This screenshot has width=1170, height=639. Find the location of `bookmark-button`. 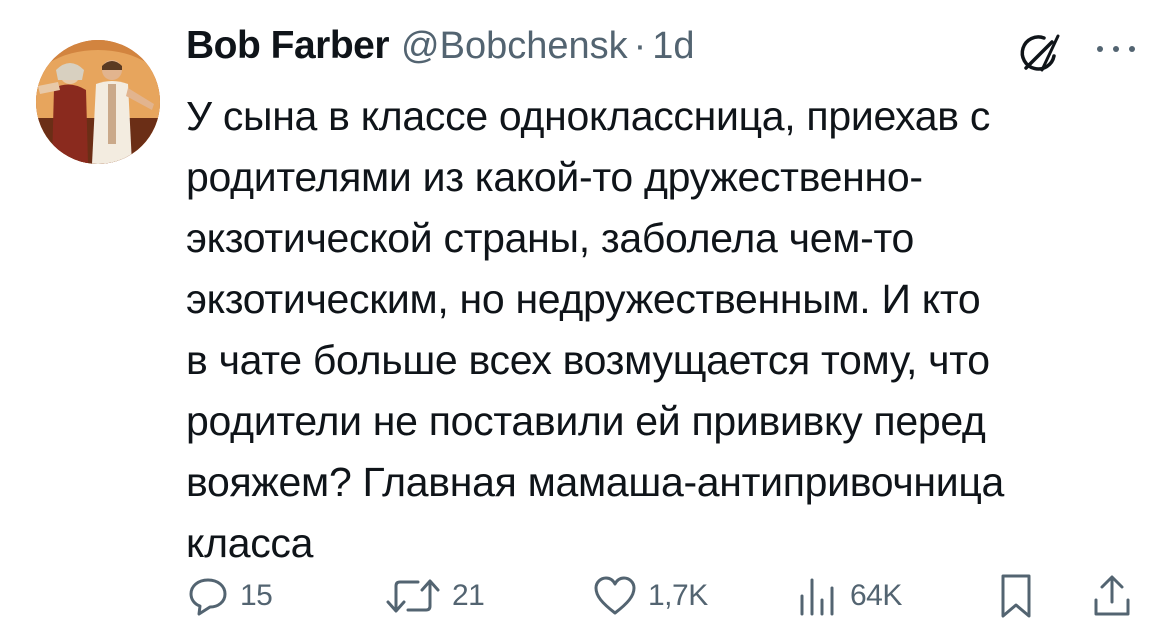

bookmark-button is located at coordinates (1016, 596).